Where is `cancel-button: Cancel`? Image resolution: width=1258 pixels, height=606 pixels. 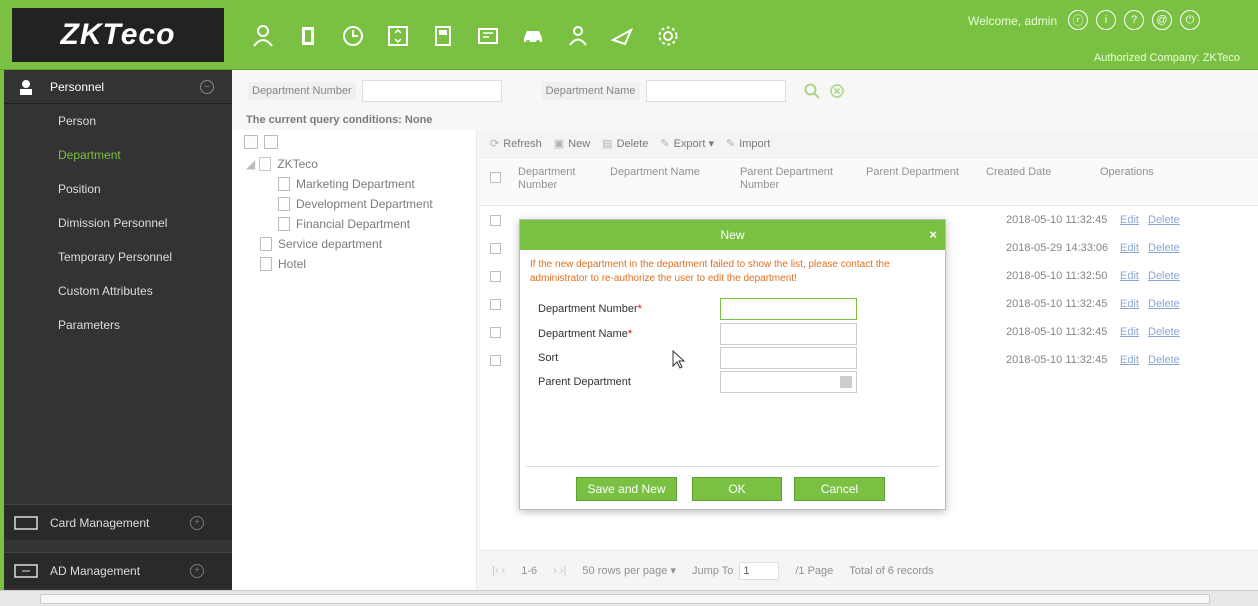 cancel-button: Cancel is located at coordinates (839, 489).